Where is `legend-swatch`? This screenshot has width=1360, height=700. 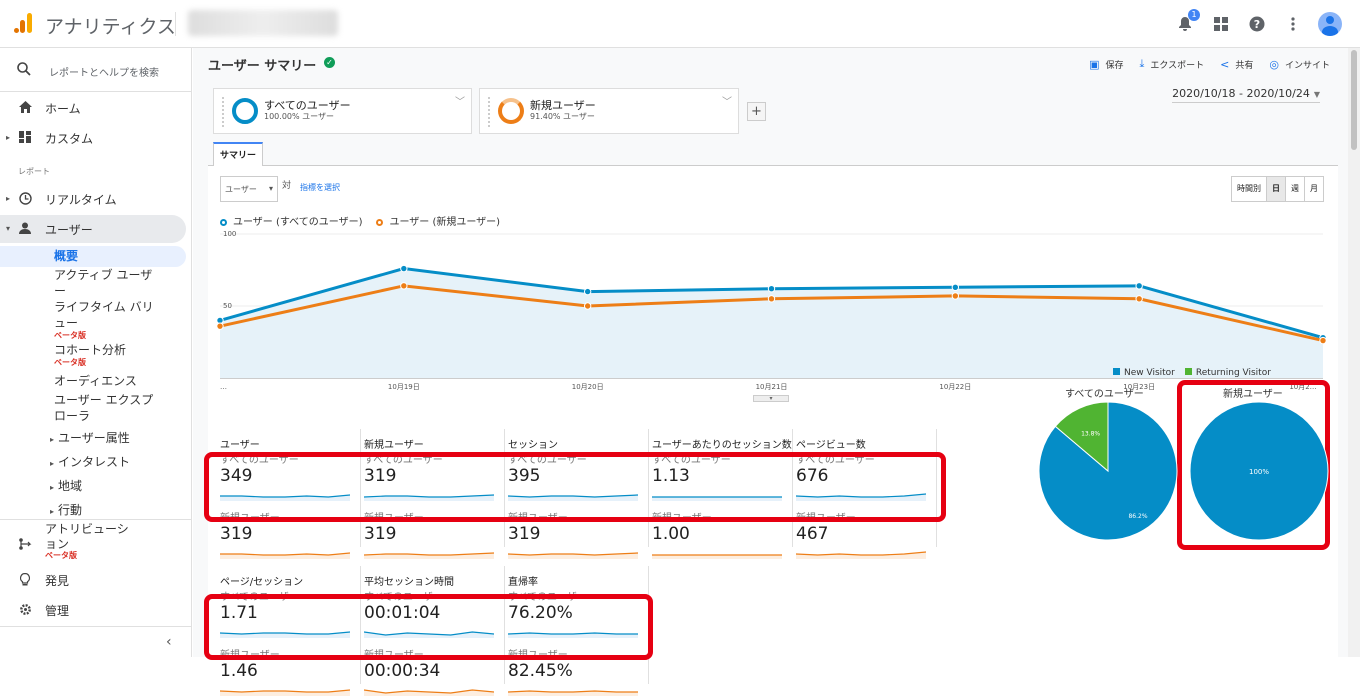
legend-swatch is located at coordinates (1116, 371).